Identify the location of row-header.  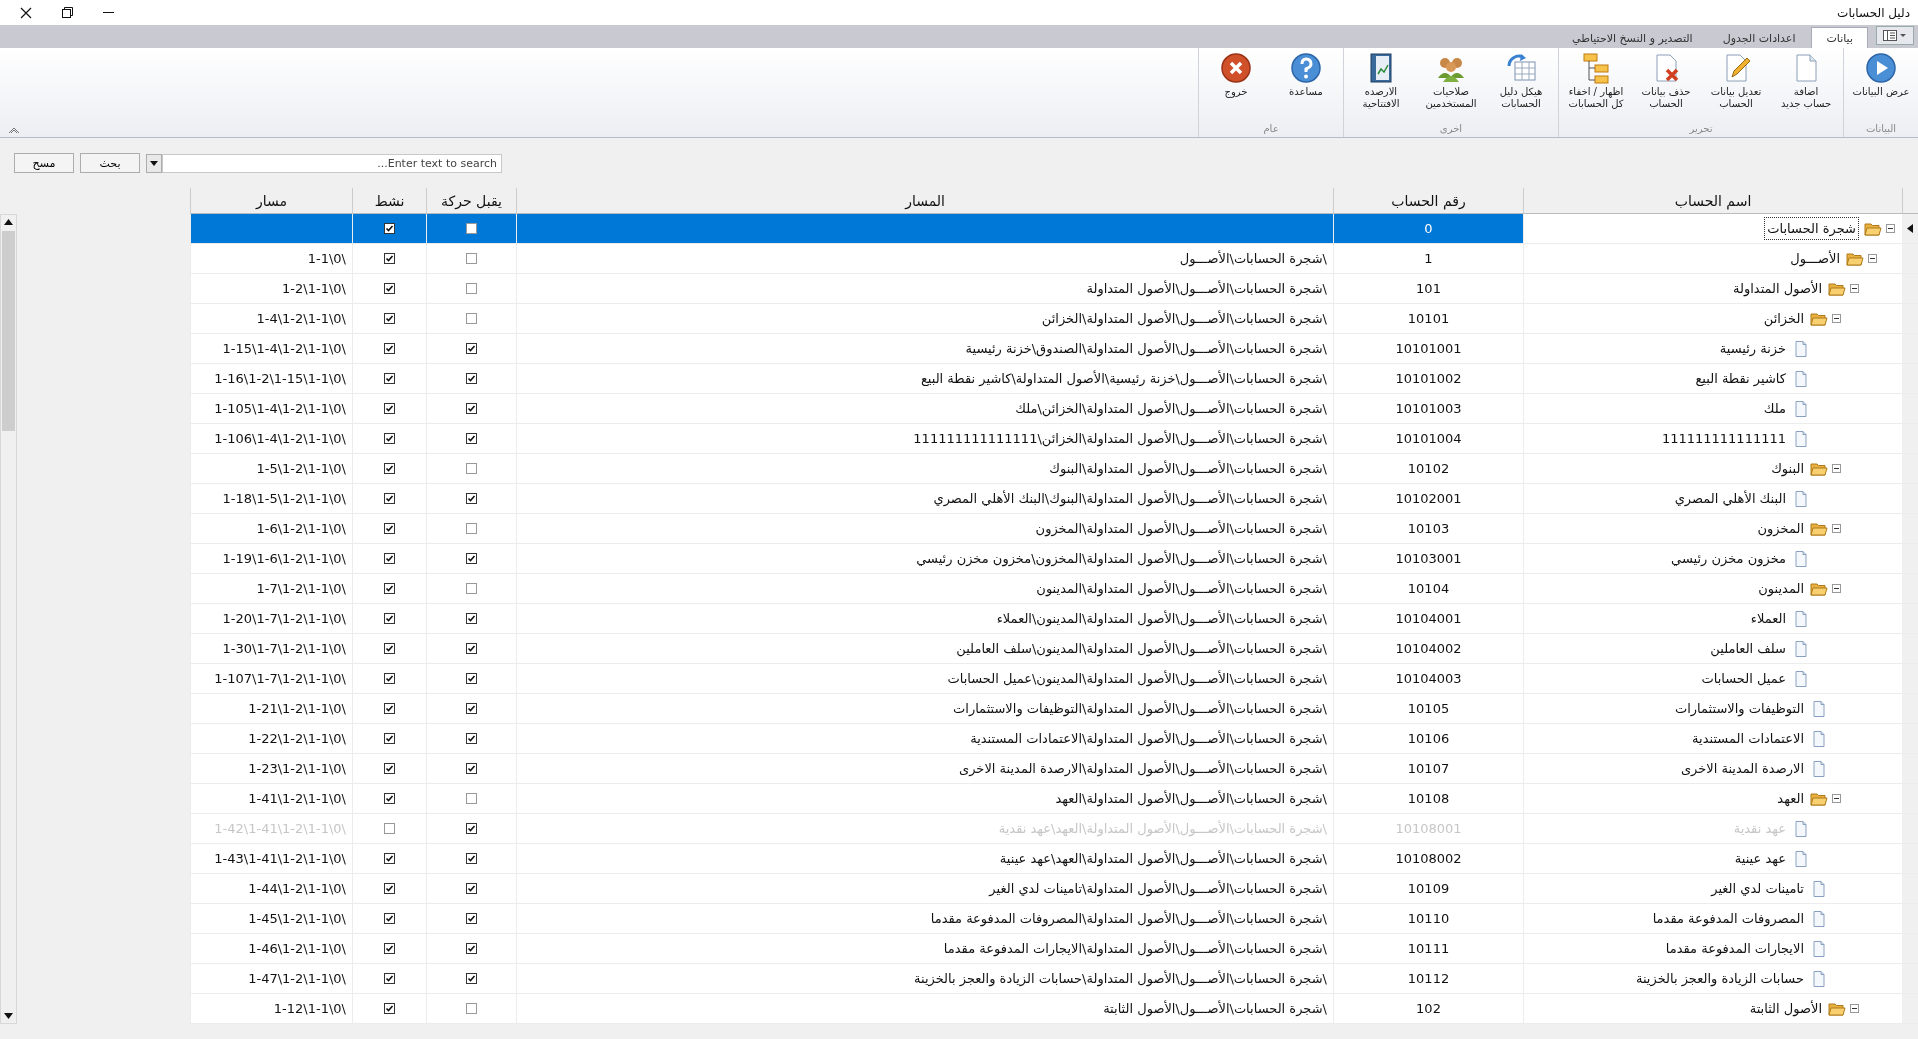
(1910, 229).